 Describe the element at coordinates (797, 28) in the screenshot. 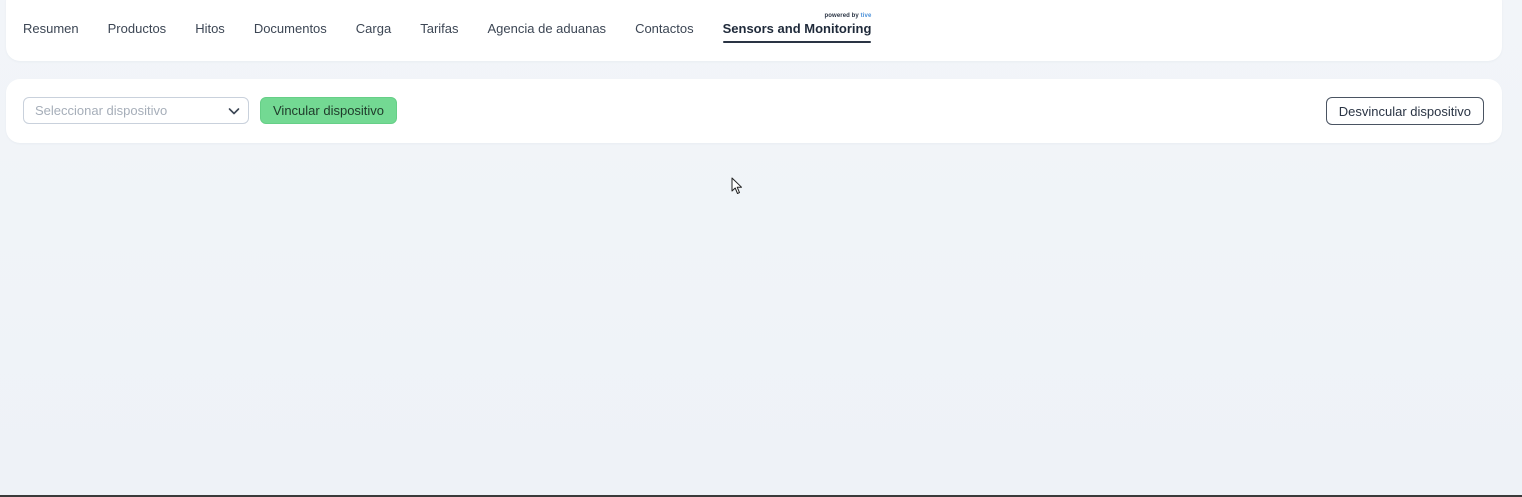

I see `tab-label: Sensors and Monitoring` at that location.